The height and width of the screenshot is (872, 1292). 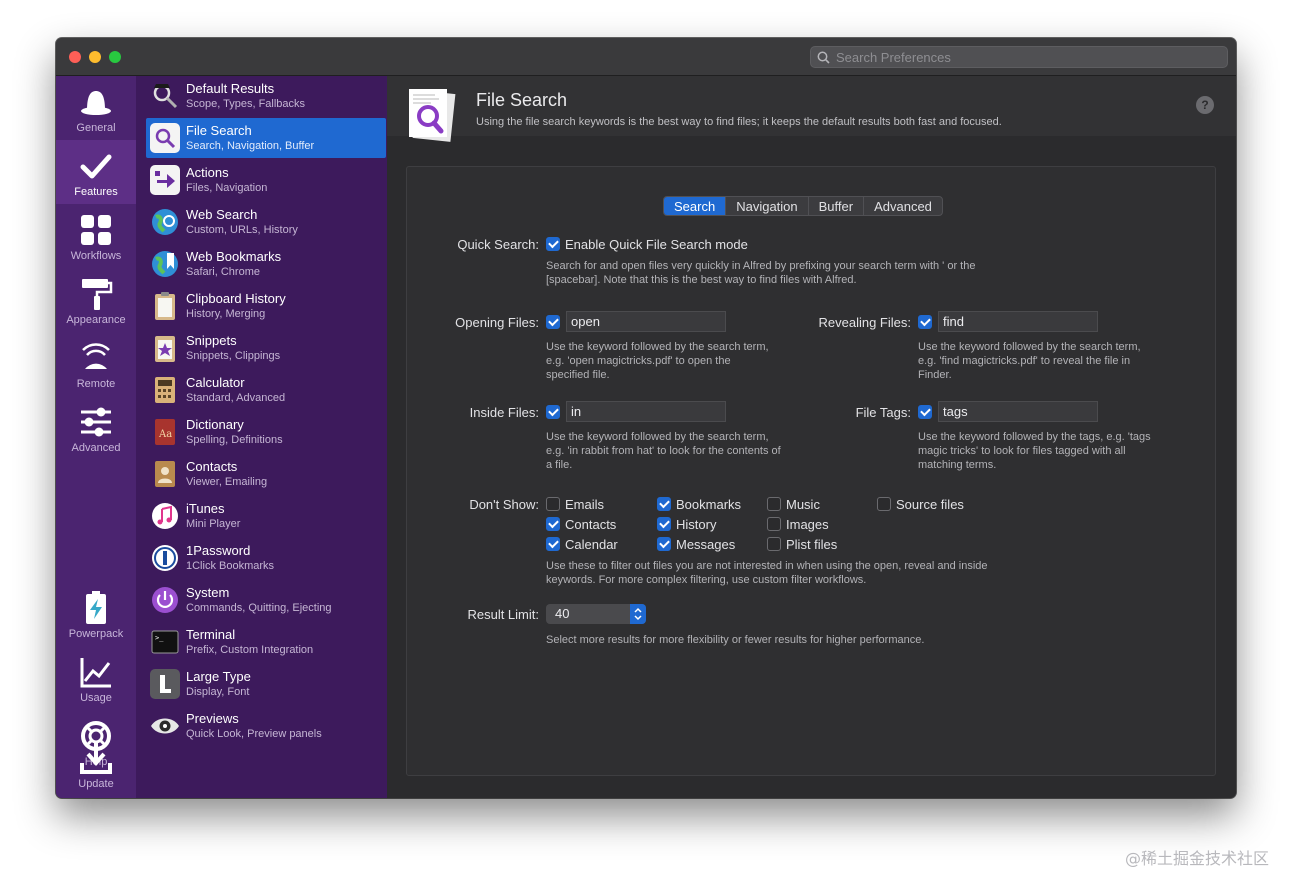 I want to click on dont-show-messages-label: Messages, so click(x=706, y=544).